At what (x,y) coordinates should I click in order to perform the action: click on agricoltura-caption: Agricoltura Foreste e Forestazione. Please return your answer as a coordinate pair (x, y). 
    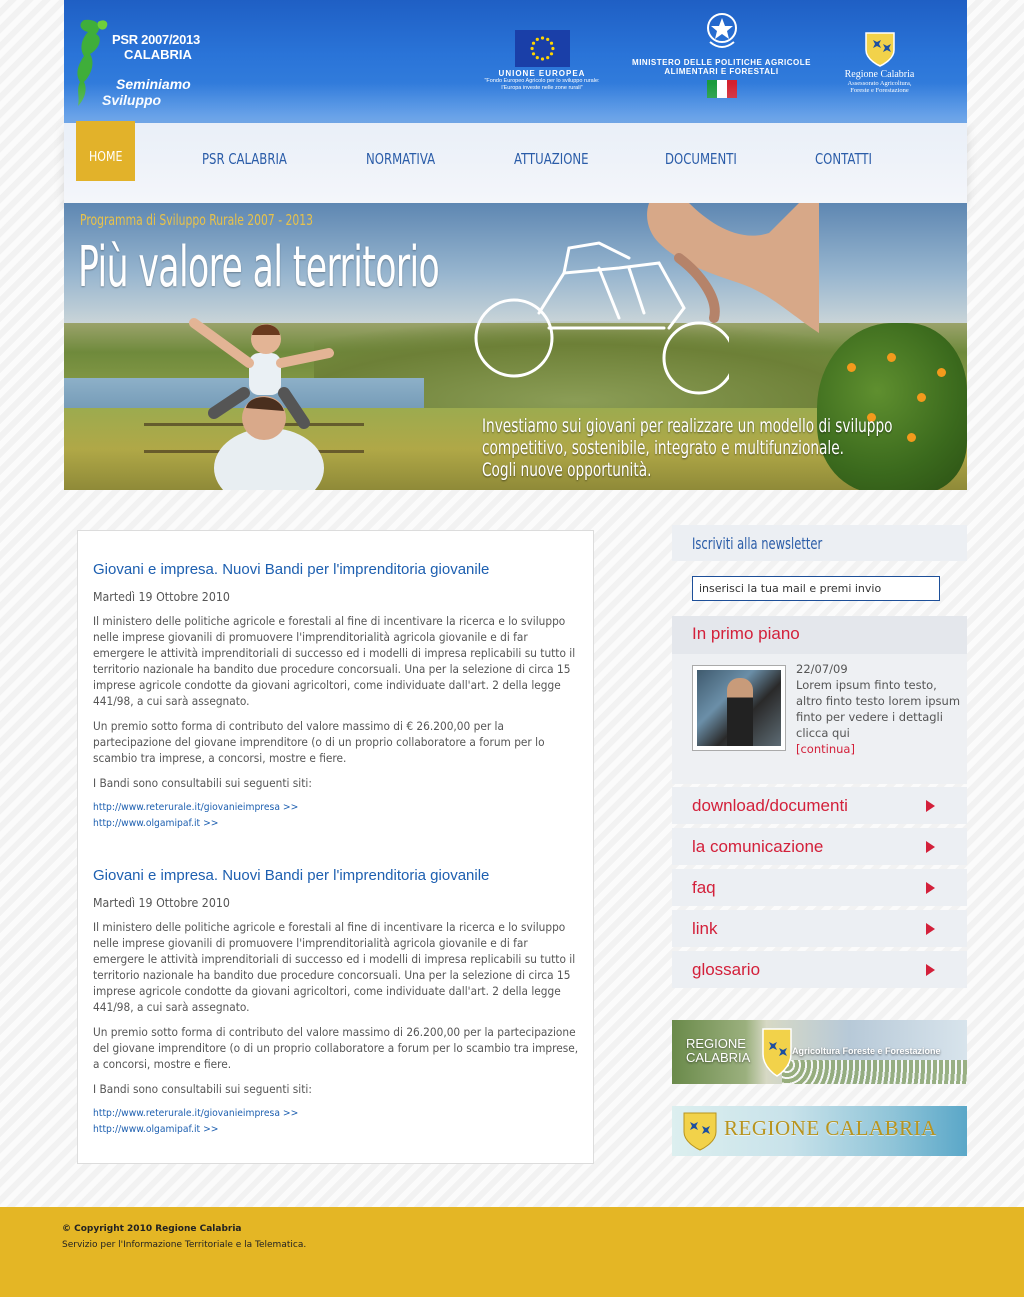
    Looking at the image, I should click on (866, 1051).